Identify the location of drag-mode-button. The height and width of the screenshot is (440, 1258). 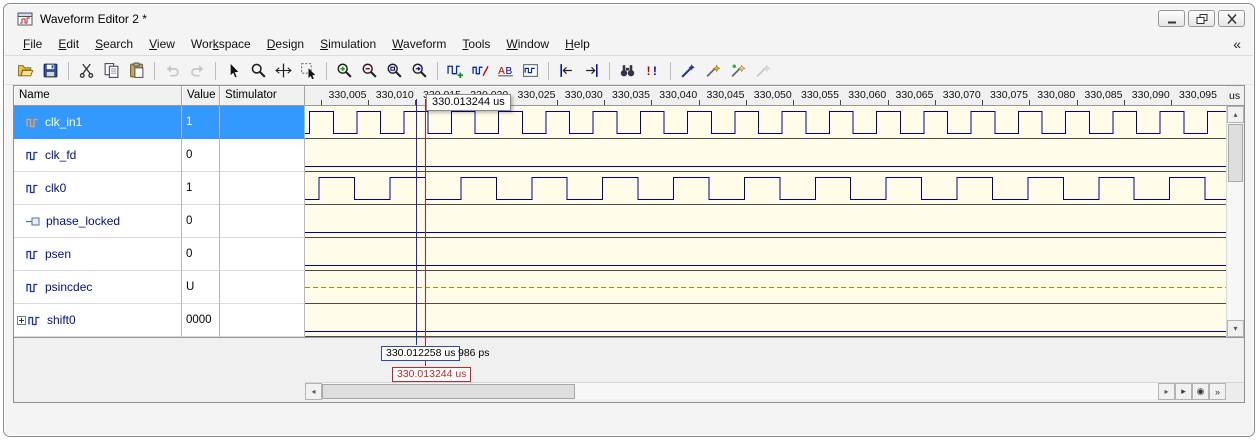
(308, 70).